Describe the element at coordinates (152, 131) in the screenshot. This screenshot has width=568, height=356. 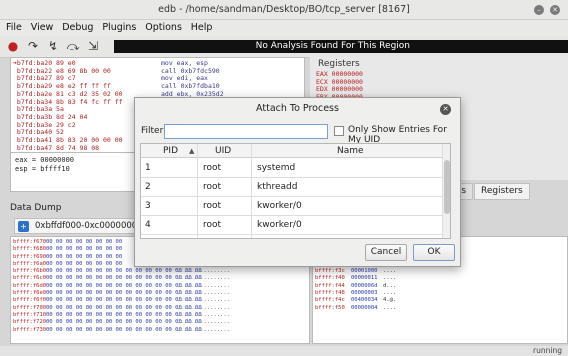
I see `filter-label: Filter` at that location.